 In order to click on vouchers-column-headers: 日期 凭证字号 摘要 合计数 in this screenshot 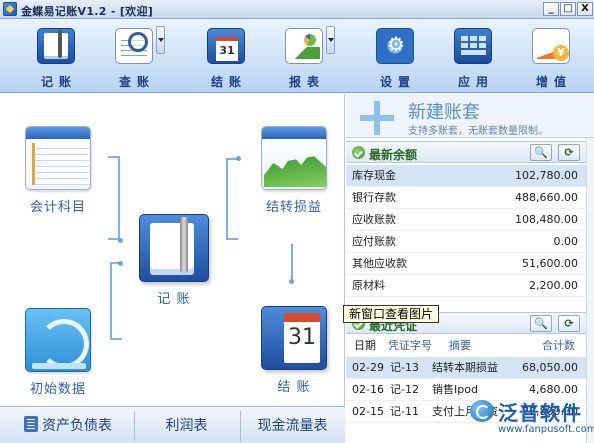, I will do `click(466, 346)`.